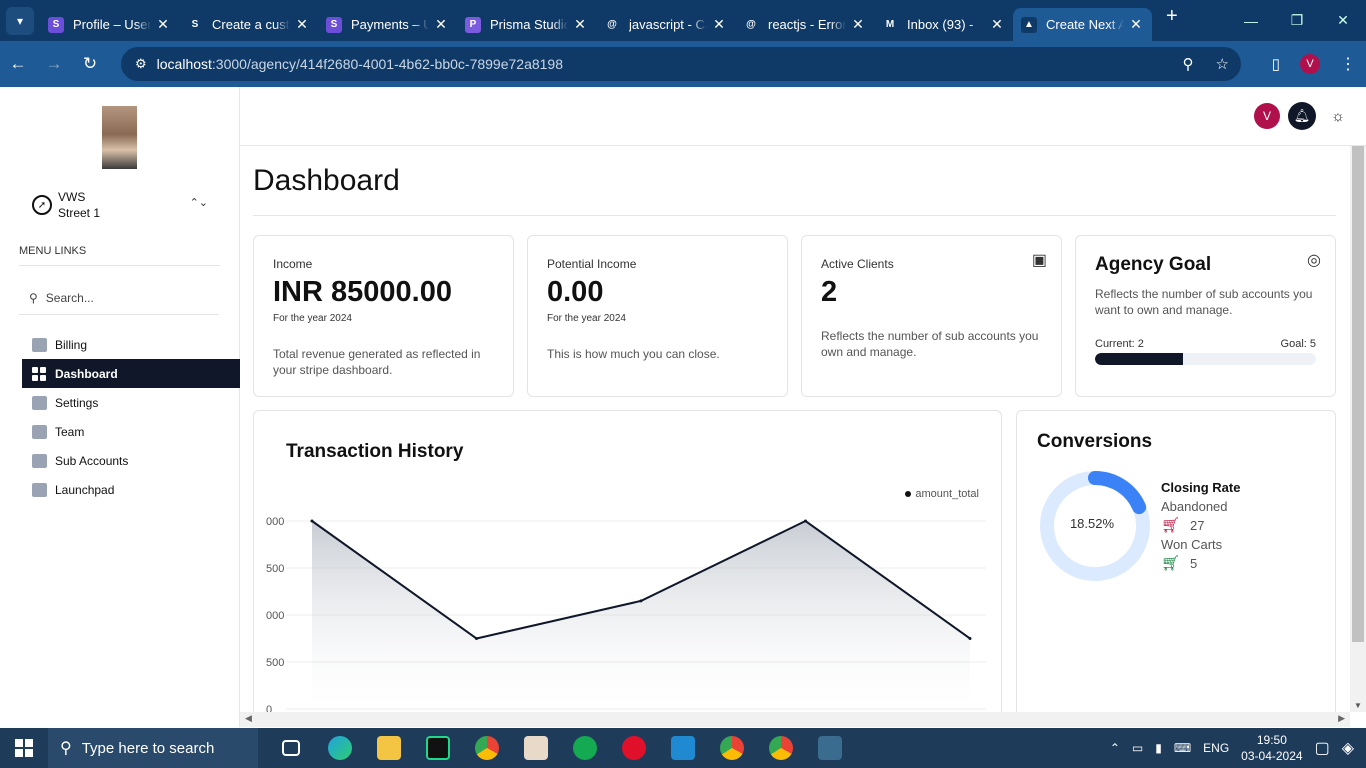  What do you see at coordinates (829, 748) in the screenshot?
I see `mysql-workbench-icon` at bounding box center [829, 748].